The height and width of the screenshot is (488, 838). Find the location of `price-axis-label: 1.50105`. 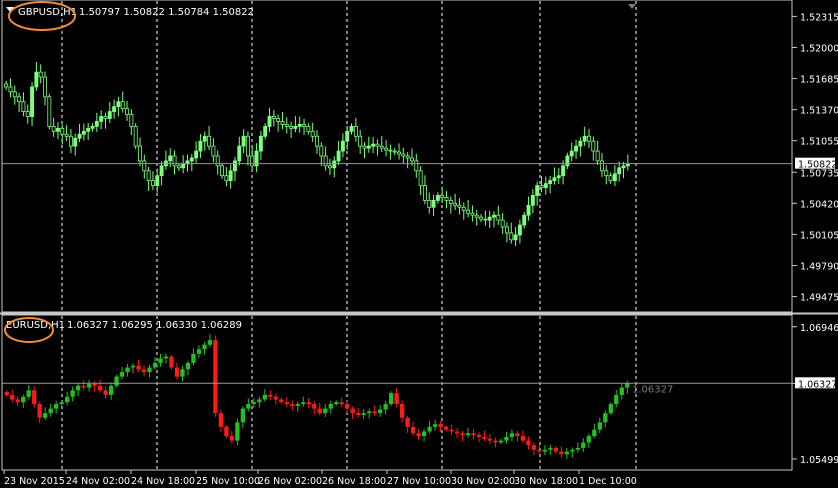

price-axis-label: 1.50105 is located at coordinates (819, 235).